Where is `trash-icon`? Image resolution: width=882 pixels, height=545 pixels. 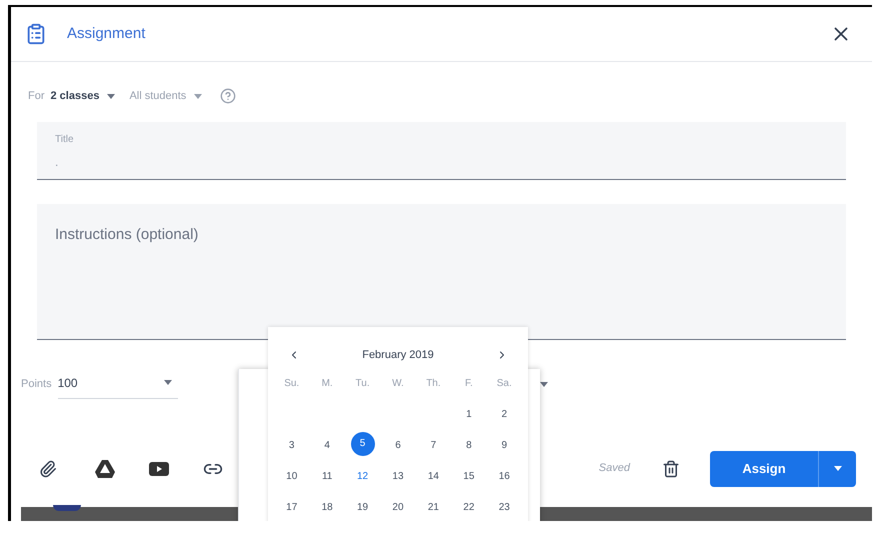 trash-icon is located at coordinates (671, 469).